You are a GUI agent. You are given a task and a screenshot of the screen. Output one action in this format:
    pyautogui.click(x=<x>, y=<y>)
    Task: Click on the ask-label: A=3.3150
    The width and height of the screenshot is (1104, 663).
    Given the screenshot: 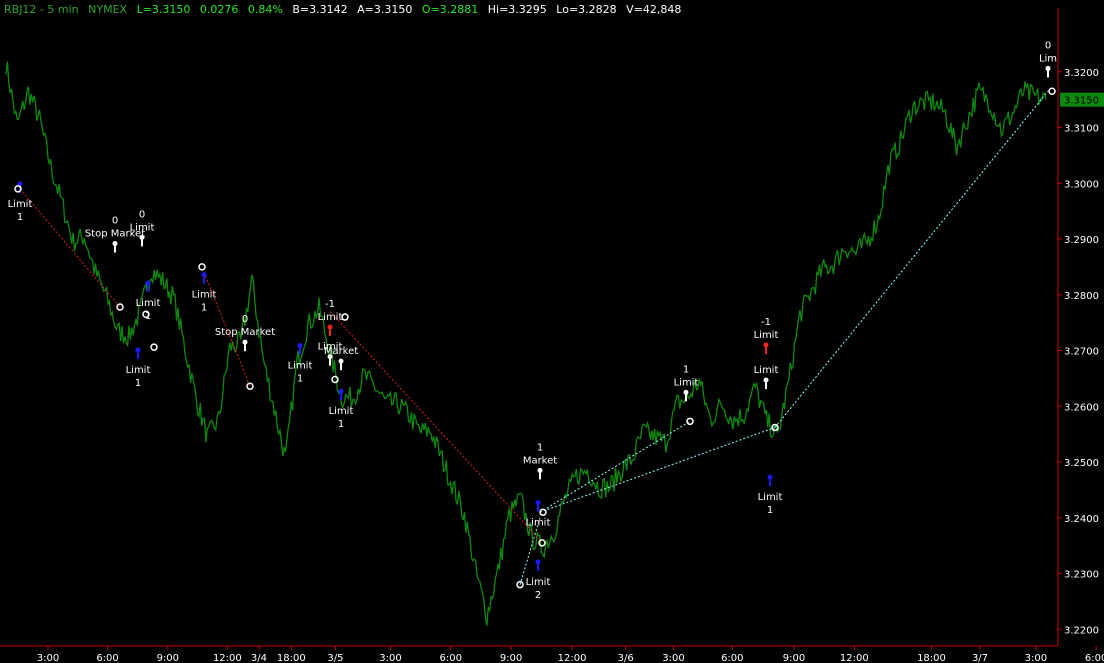 What is the action you would take?
    pyautogui.click(x=385, y=9)
    